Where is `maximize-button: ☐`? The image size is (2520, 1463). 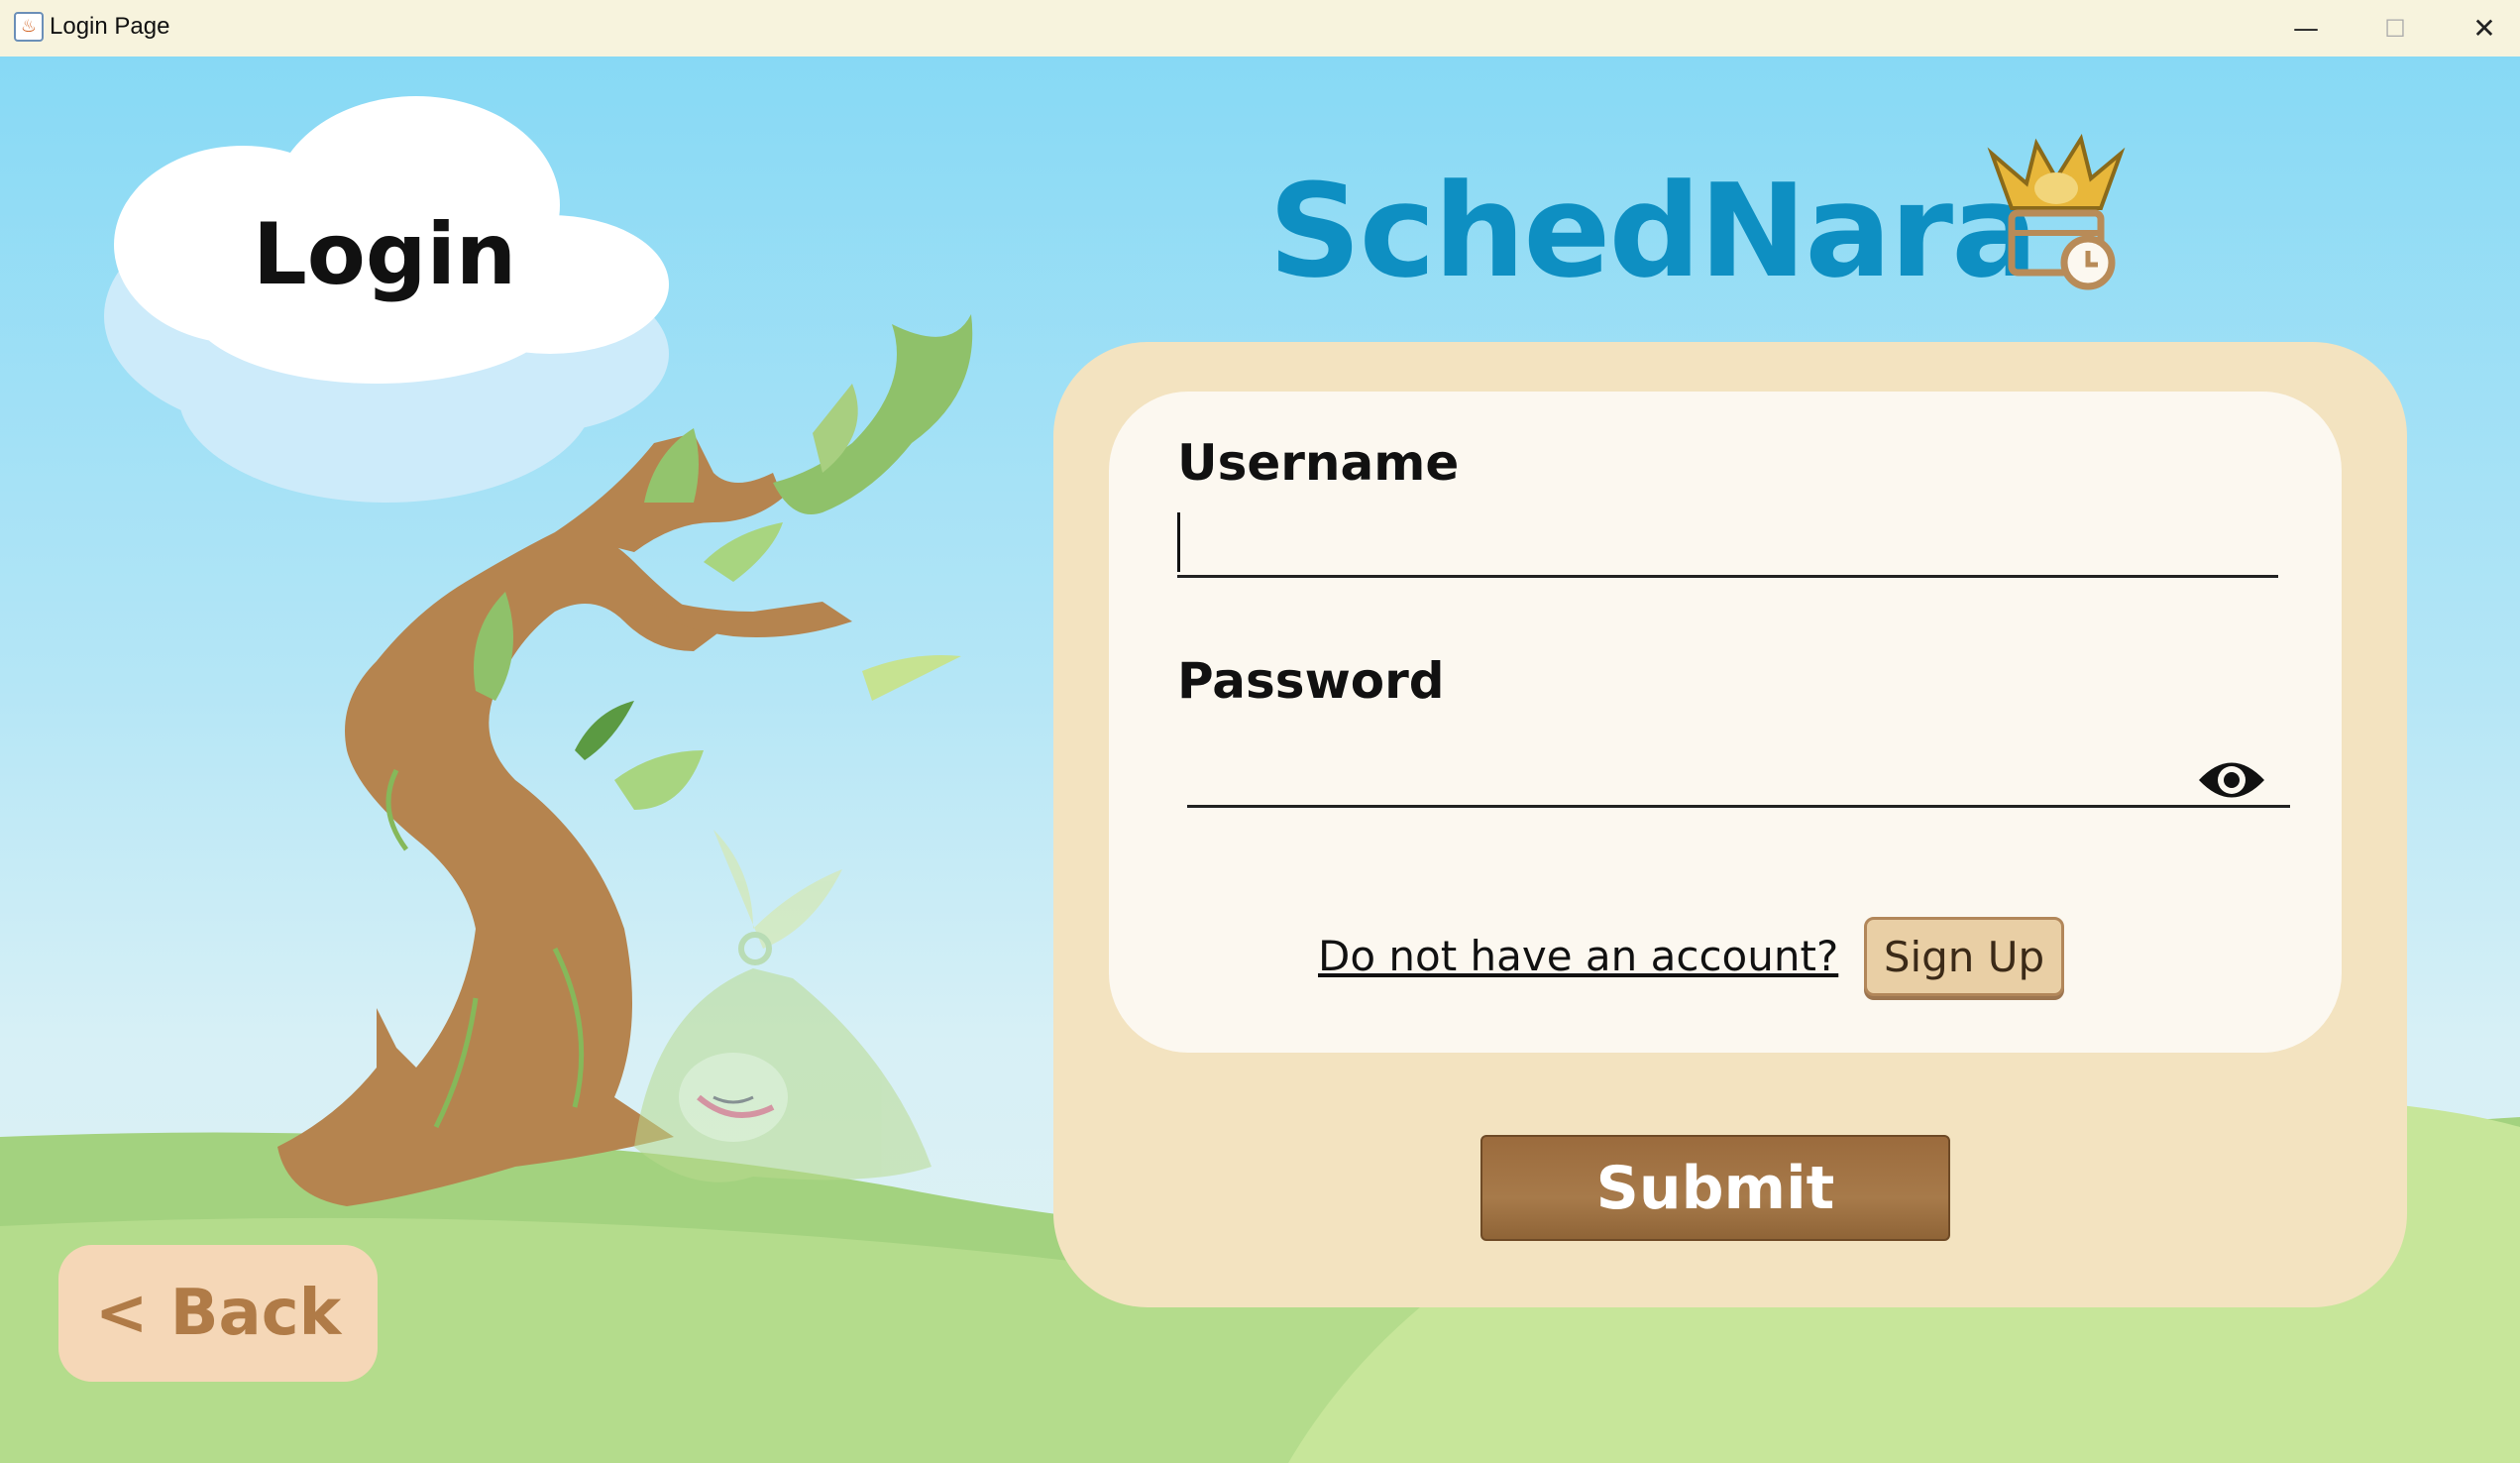 maximize-button: ☐ is located at coordinates (2395, 28).